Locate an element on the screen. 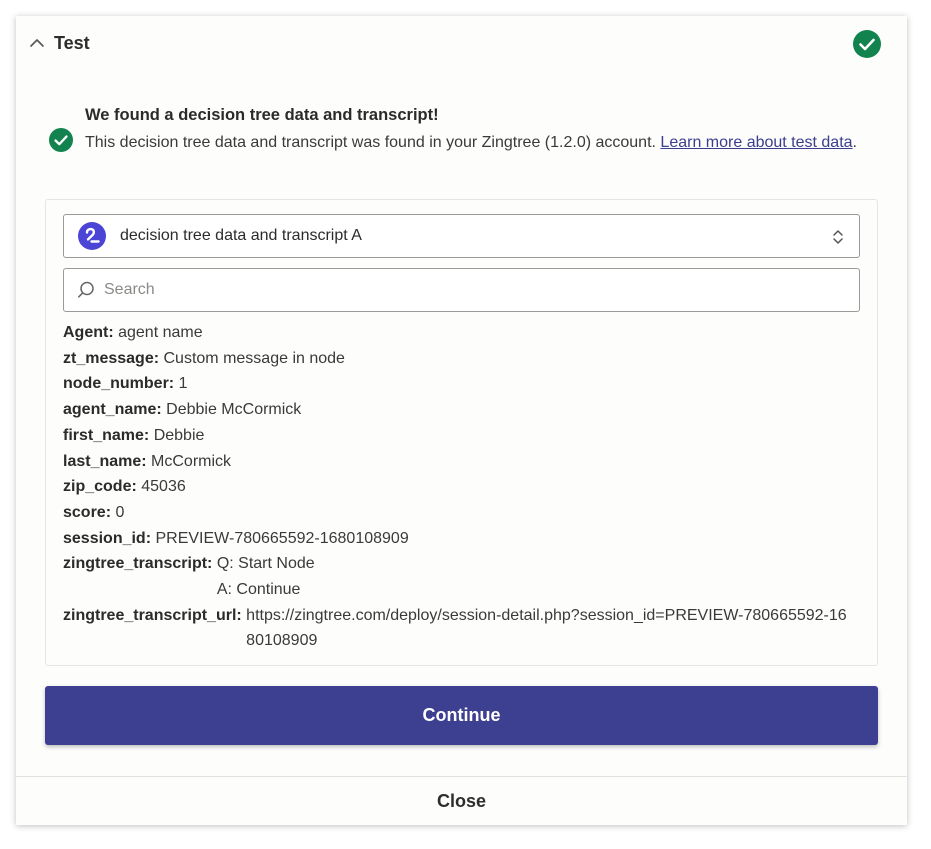 This screenshot has height=849, width=931. found-desc-suffix: . is located at coordinates (854, 142).